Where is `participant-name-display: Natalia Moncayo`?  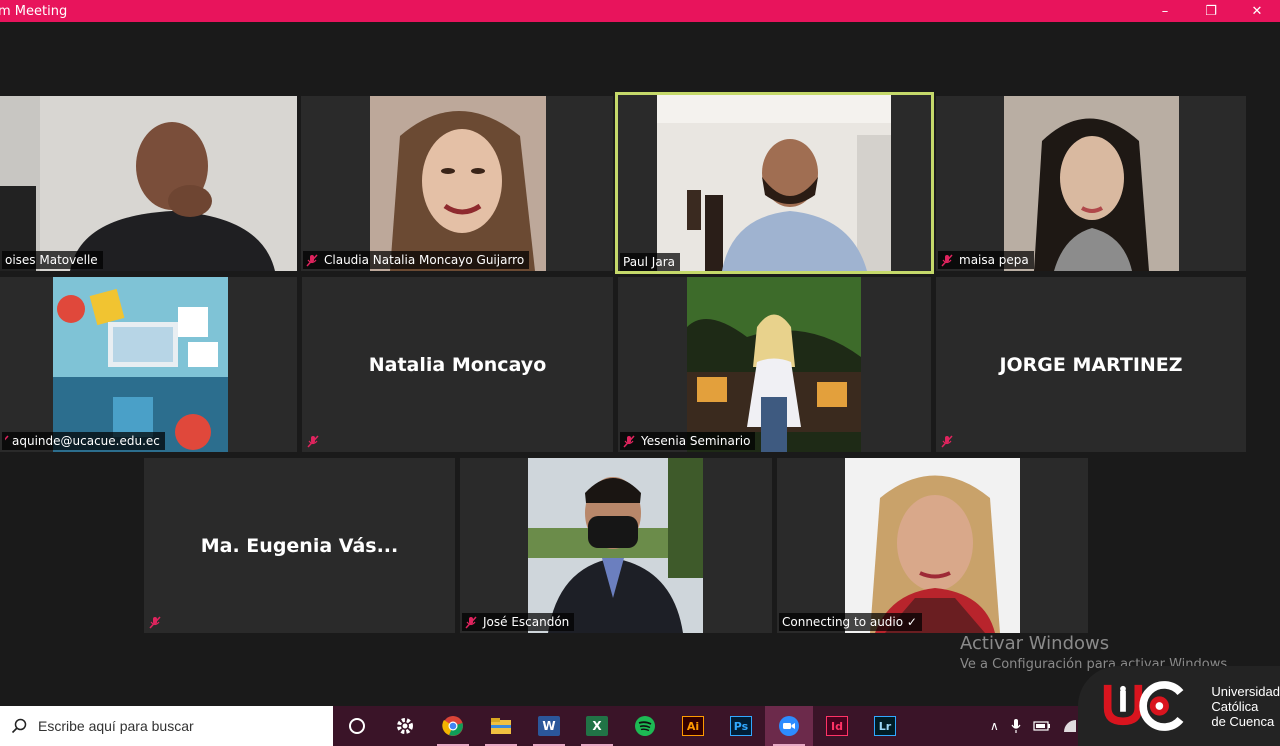 participant-name-display: Natalia Moncayo is located at coordinates (457, 364).